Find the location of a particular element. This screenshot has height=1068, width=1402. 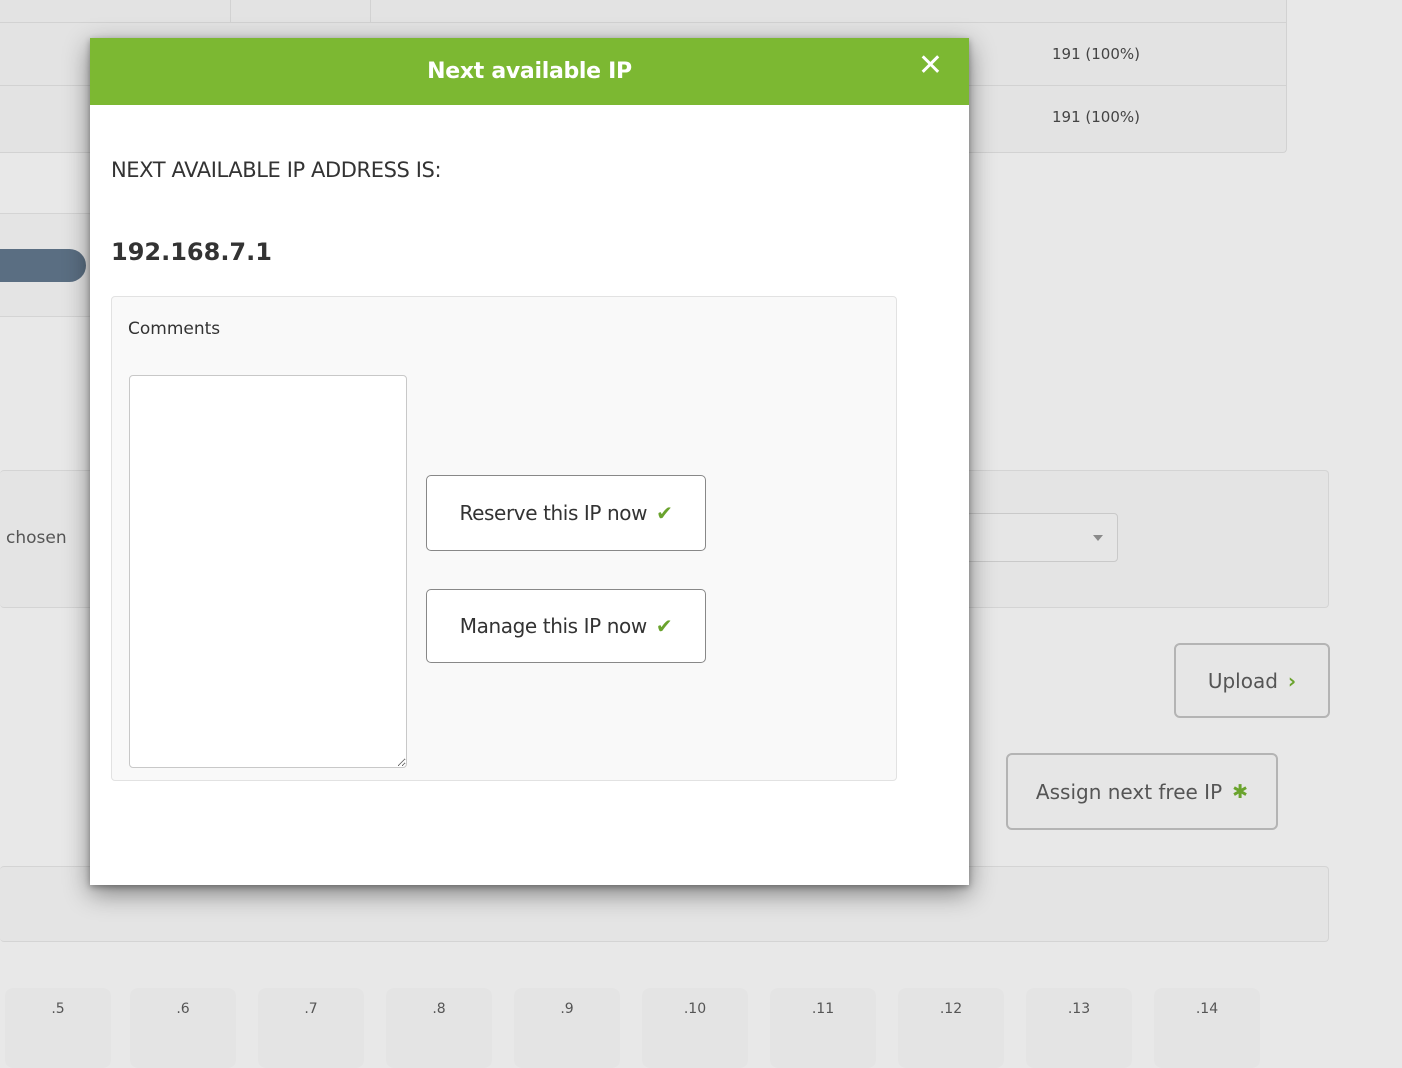

ip-box: .13 is located at coordinates (1079, 1028).